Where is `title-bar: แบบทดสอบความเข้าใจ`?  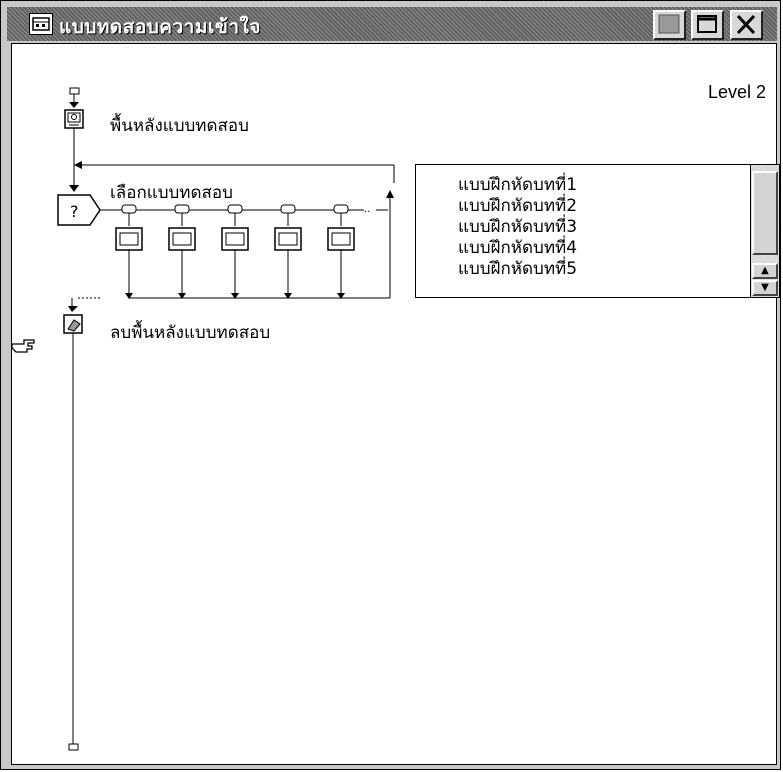
title-bar: แบบทดสอบความเข้าใจ is located at coordinates (392, 24).